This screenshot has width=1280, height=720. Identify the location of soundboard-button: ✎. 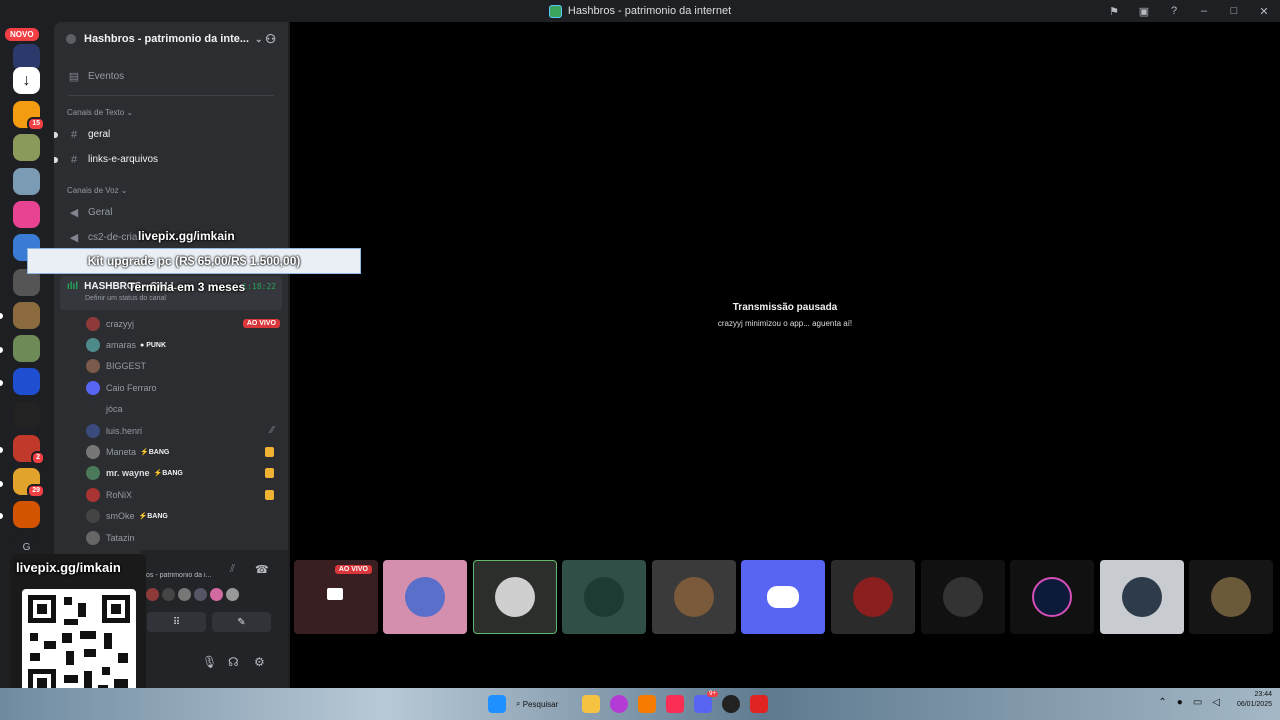
(241, 622).